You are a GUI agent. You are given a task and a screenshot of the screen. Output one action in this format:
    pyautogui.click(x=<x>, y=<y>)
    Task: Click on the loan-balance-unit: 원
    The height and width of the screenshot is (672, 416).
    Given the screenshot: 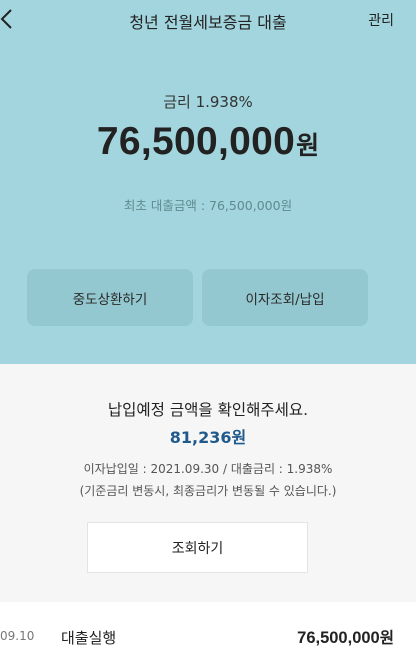 What is the action you would take?
    pyautogui.click(x=308, y=145)
    